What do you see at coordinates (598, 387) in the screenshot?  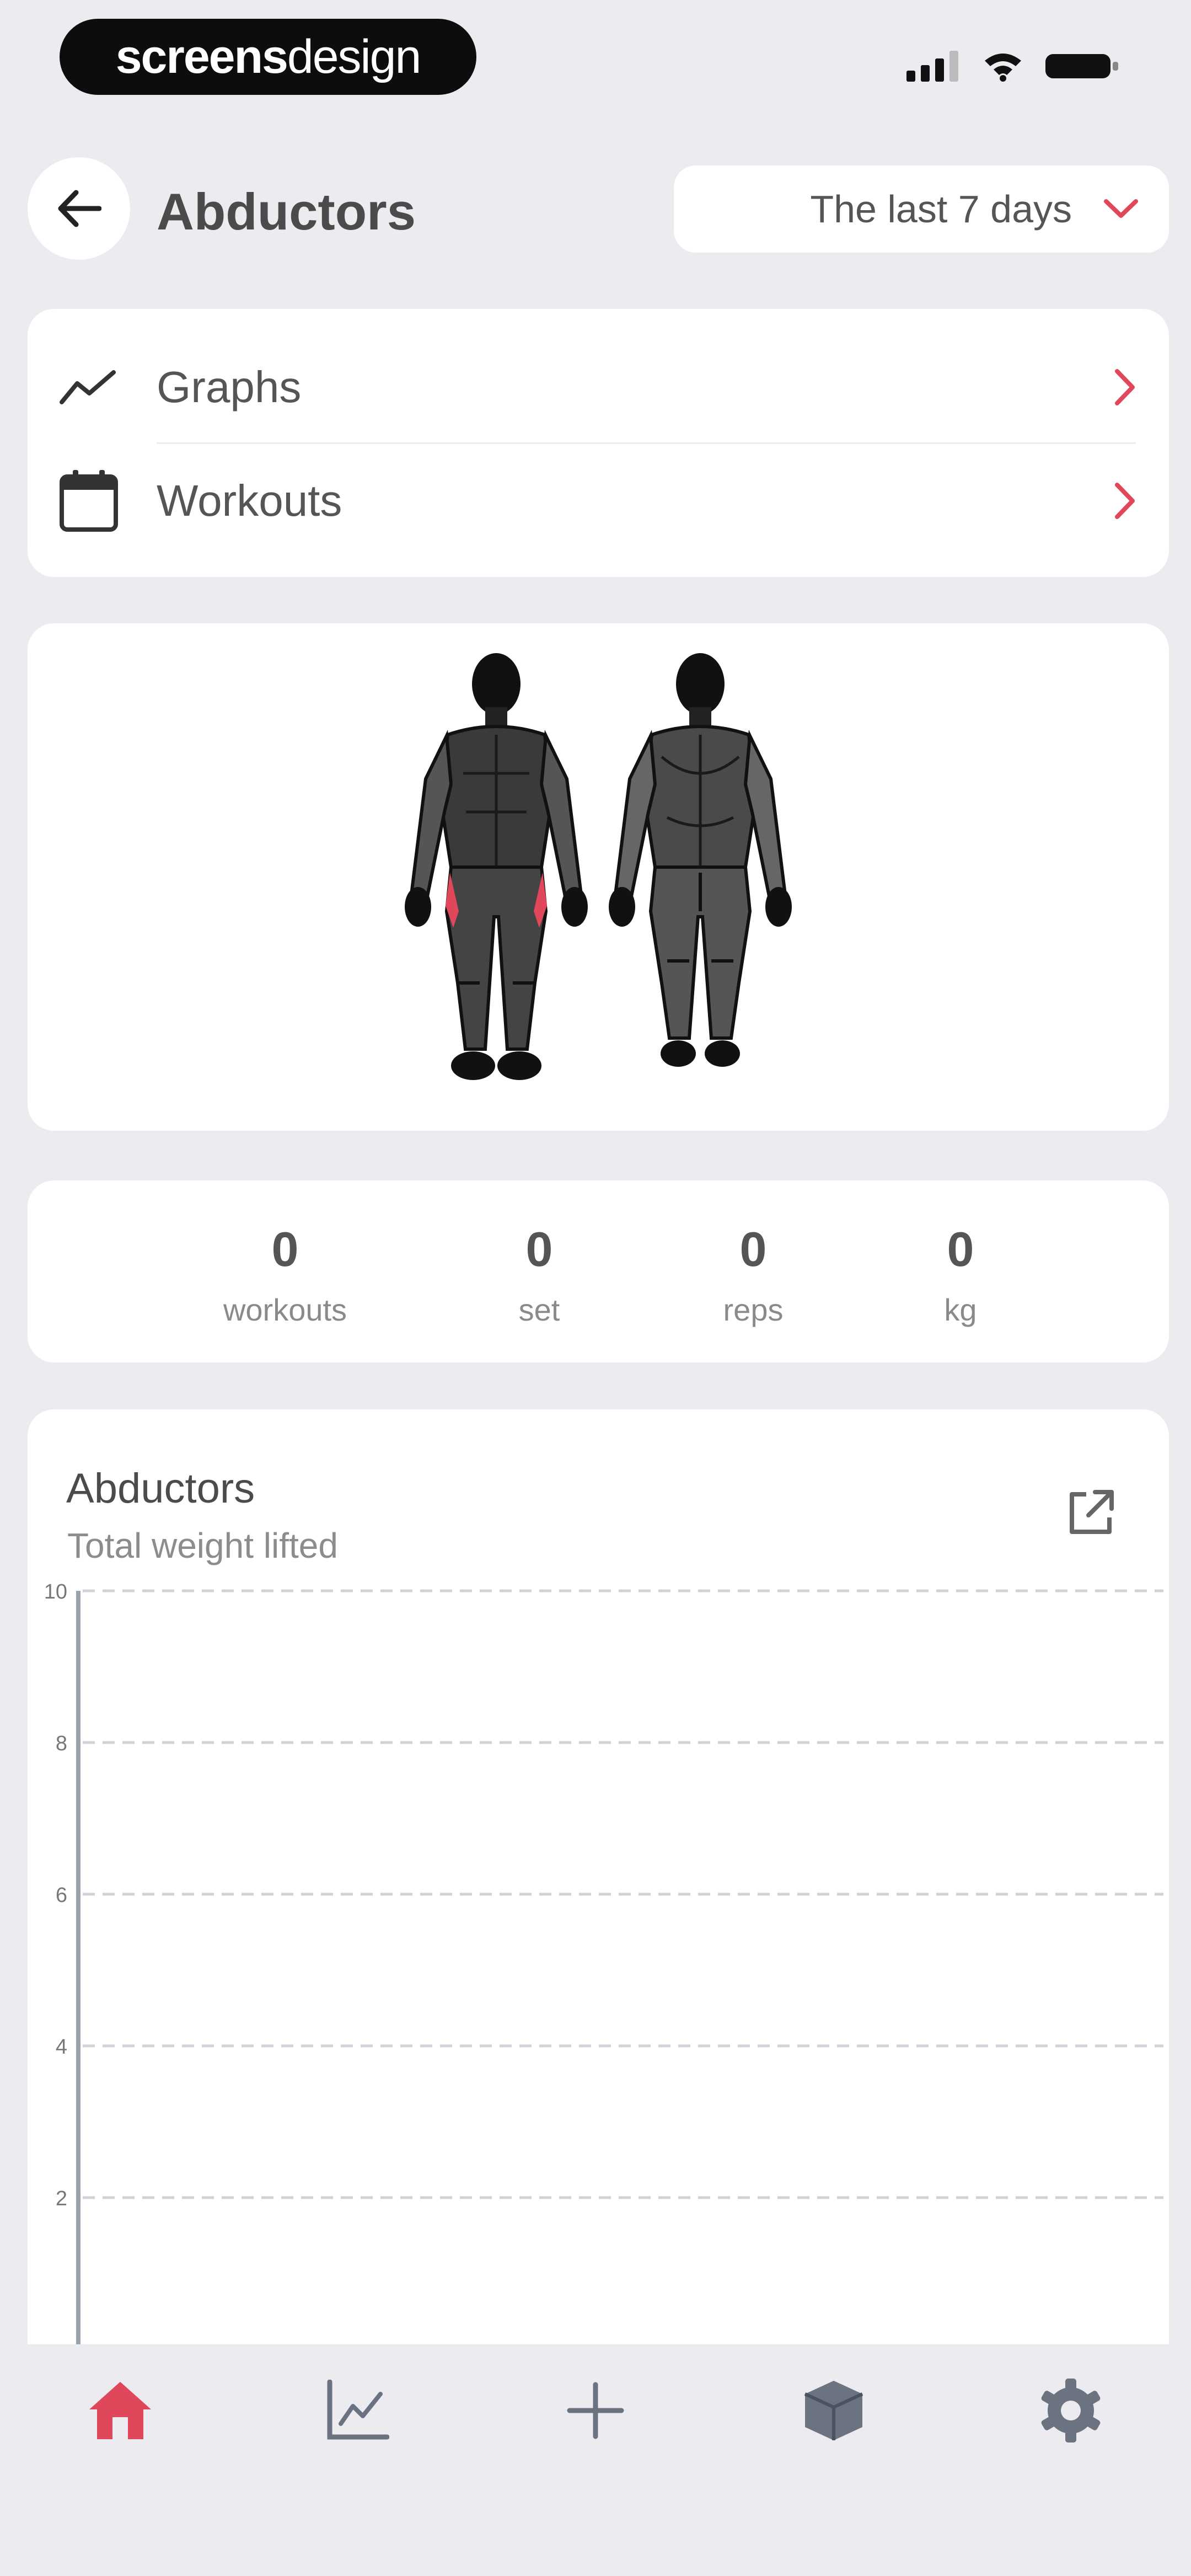 I see `nav-item-graphs: Graphs` at bounding box center [598, 387].